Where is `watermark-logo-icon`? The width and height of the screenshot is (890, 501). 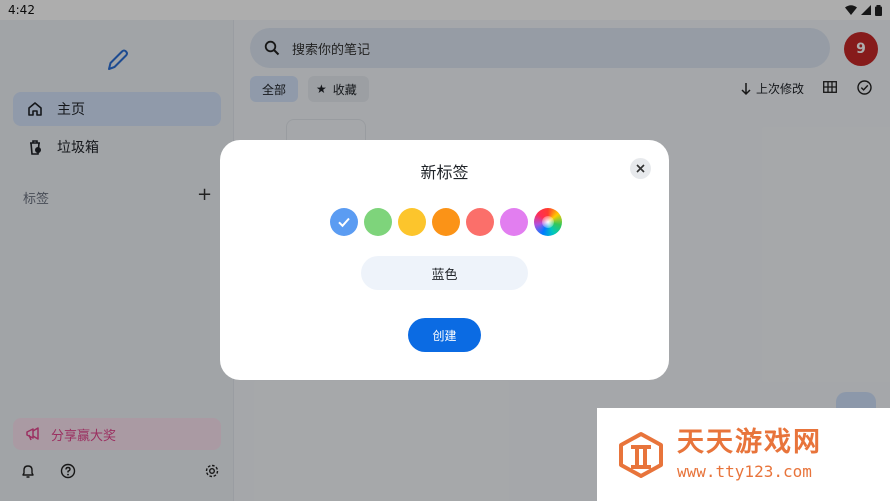 watermark-logo-icon is located at coordinates (641, 454).